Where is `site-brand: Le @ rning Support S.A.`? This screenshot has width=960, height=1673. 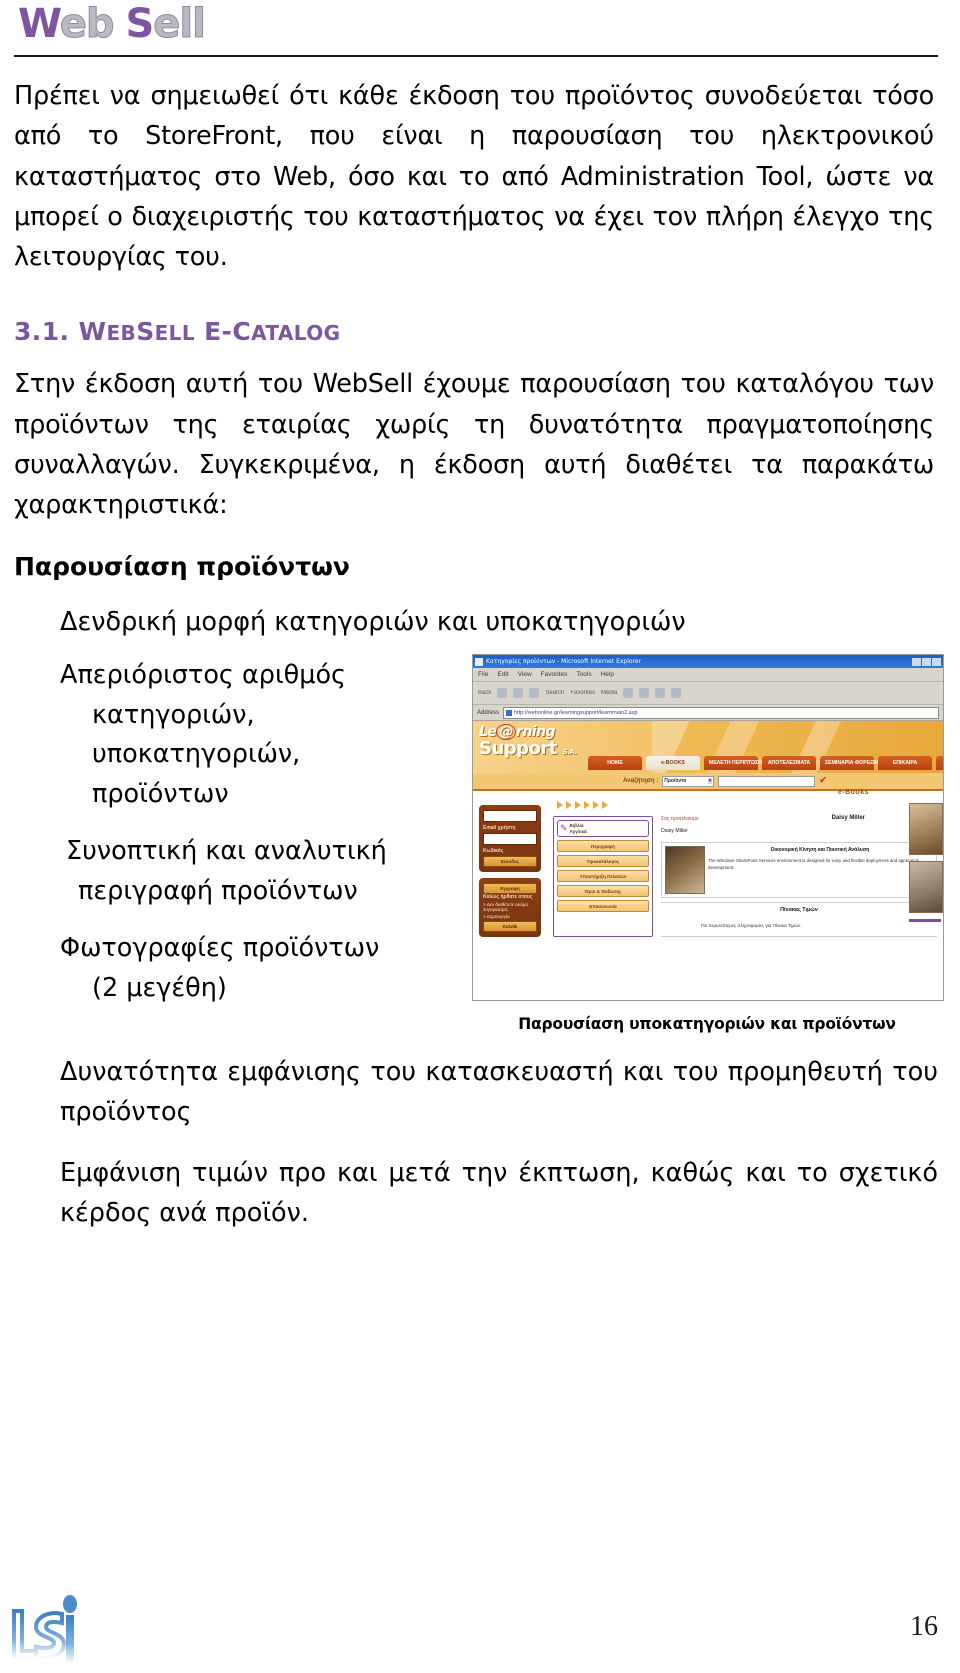 site-brand: Le @ rning Support S.A. is located at coordinates (528, 741).